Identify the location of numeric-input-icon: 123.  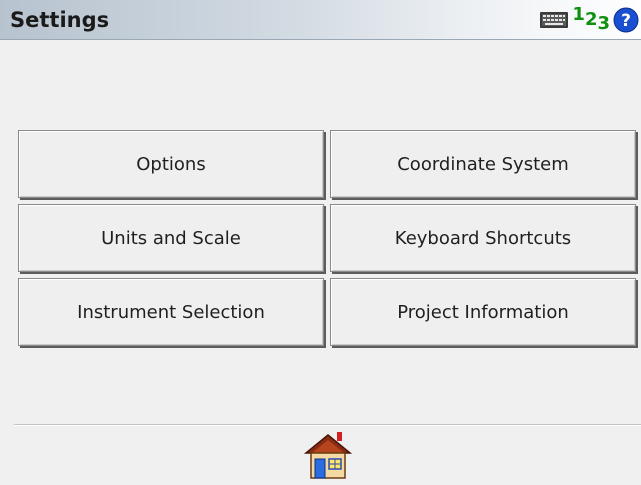
(591, 19).